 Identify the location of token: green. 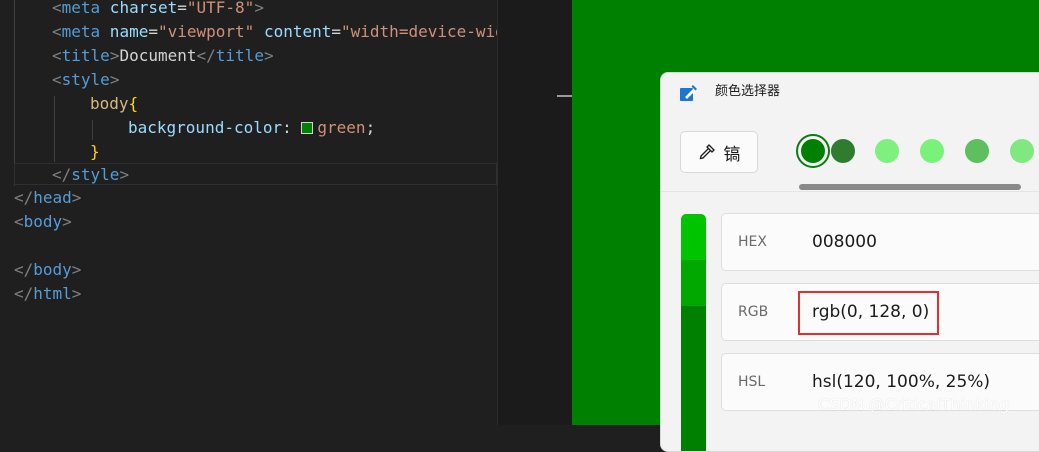
(341, 127).